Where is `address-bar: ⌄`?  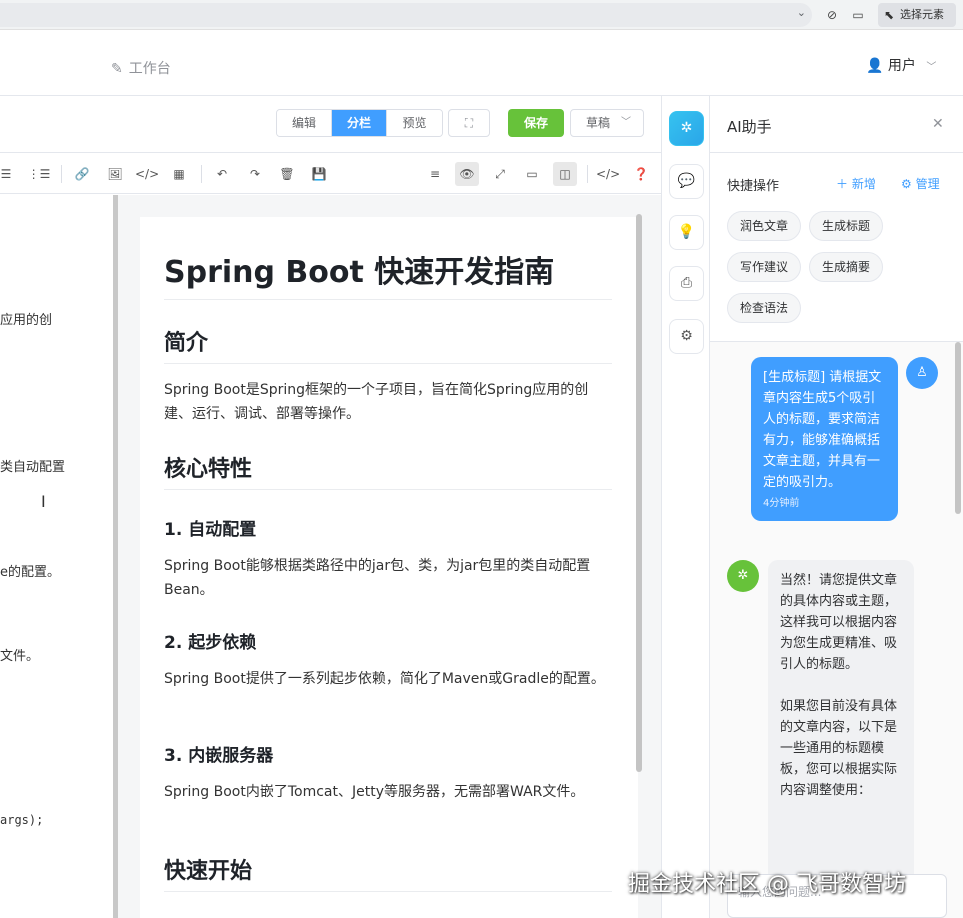
address-bar: ⌄ is located at coordinates (406, 15).